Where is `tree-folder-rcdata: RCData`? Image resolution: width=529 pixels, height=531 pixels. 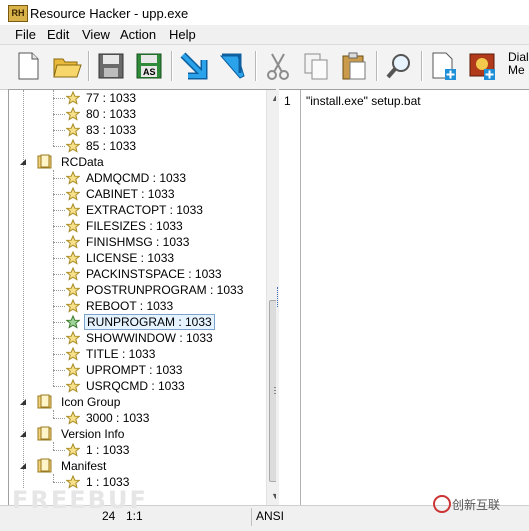
tree-folder-rcdata: RCData is located at coordinates (136, 162).